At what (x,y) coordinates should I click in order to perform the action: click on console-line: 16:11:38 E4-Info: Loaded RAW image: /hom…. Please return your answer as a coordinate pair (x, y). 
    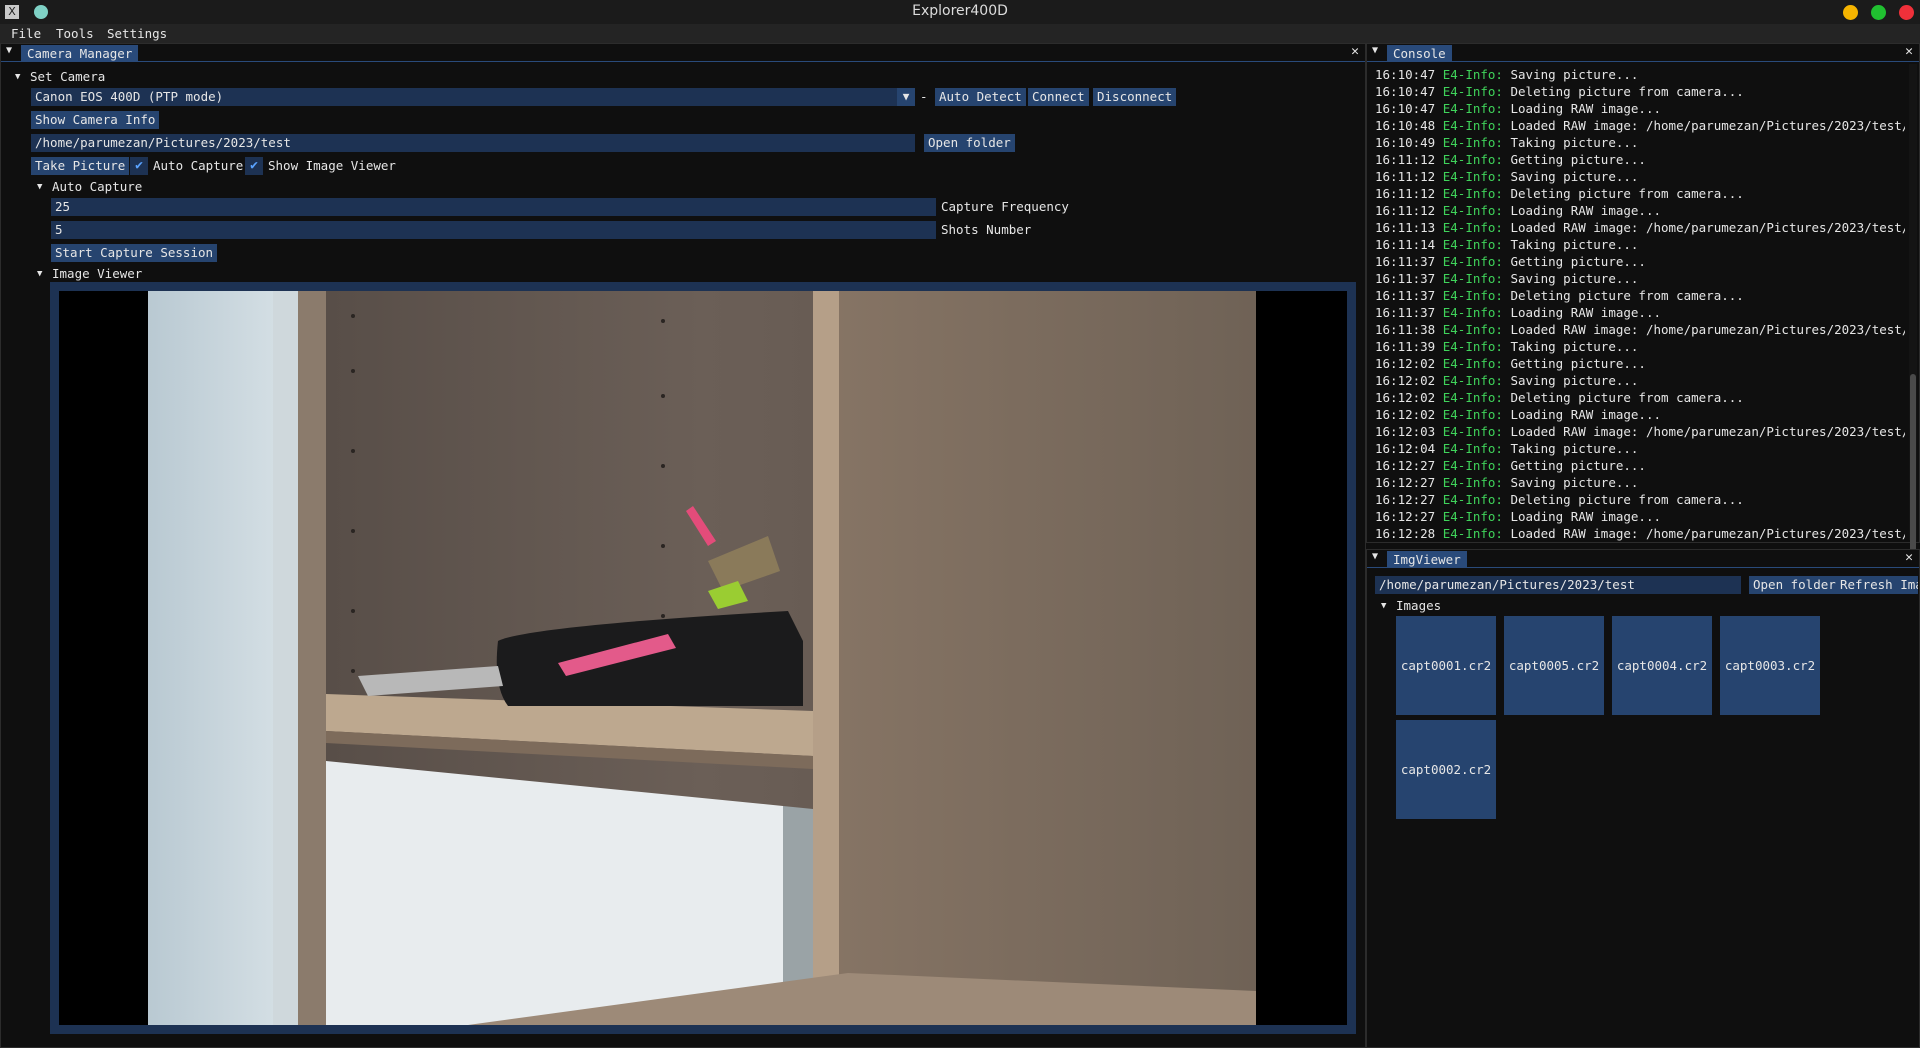
    Looking at the image, I should click on (1640, 329).